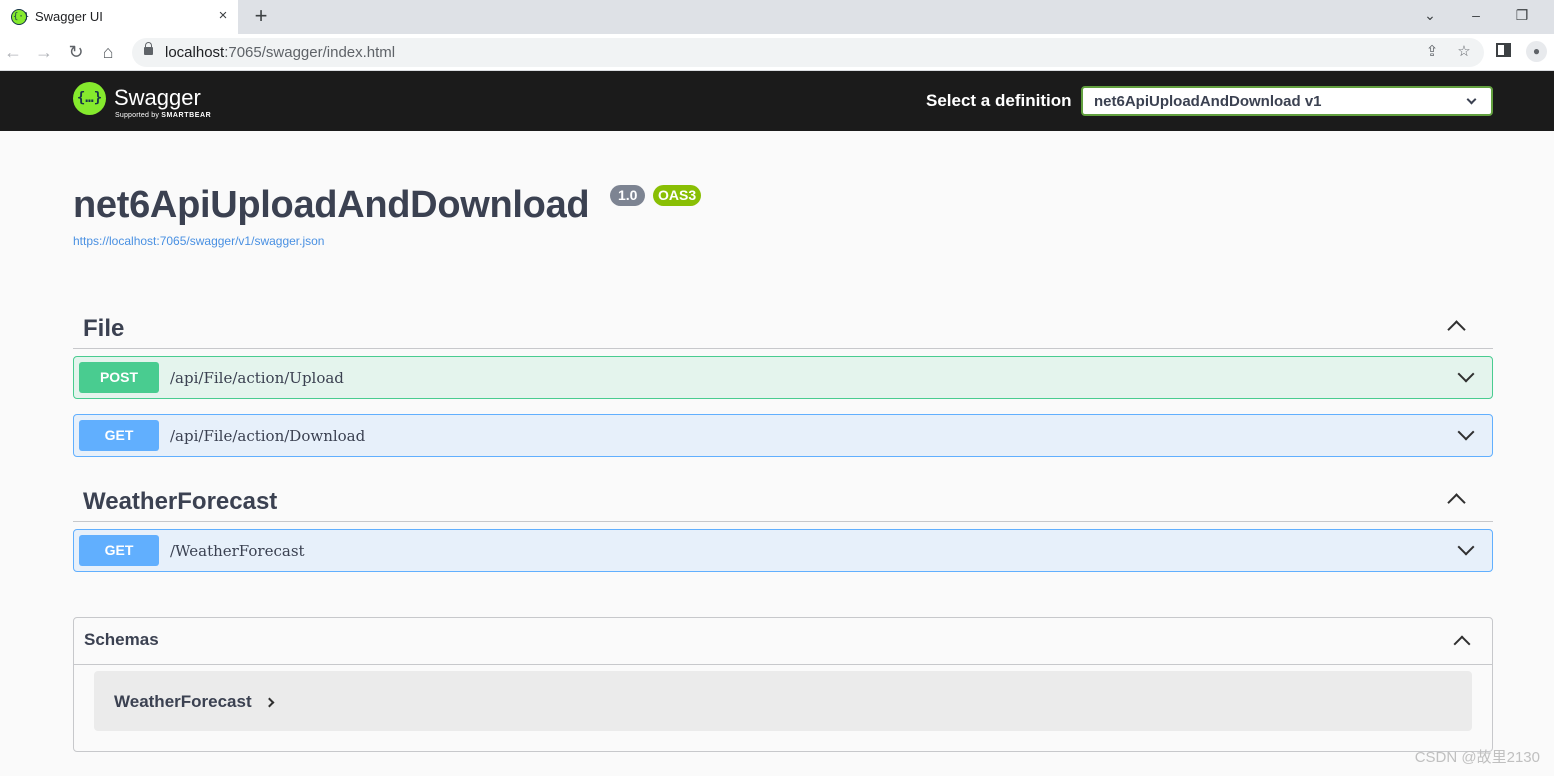 The width and height of the screenshot is (1554, 776). Describe the element at coordinates (1430, 15) in the screenshot. I see `tab-search-chevron-icon: ⌄` at that location.